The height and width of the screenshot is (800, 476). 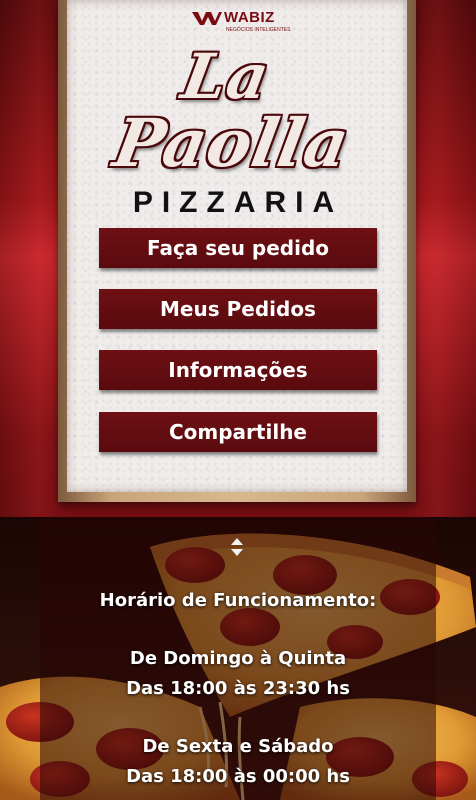 What do you see at coordinates (258, 30) in the screenshot?
I see `brand-tagline: NEGÓCIOS INTELIGENTES` at bounding box center [258, 30].